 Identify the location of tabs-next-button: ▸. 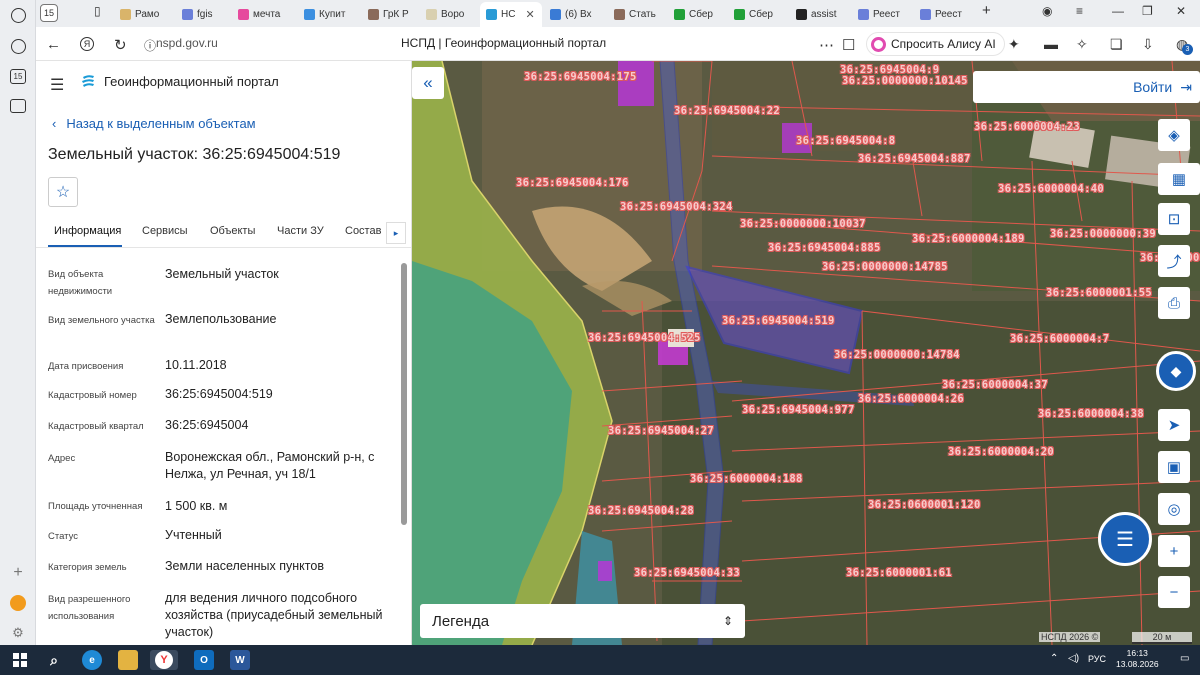
(396, 233).